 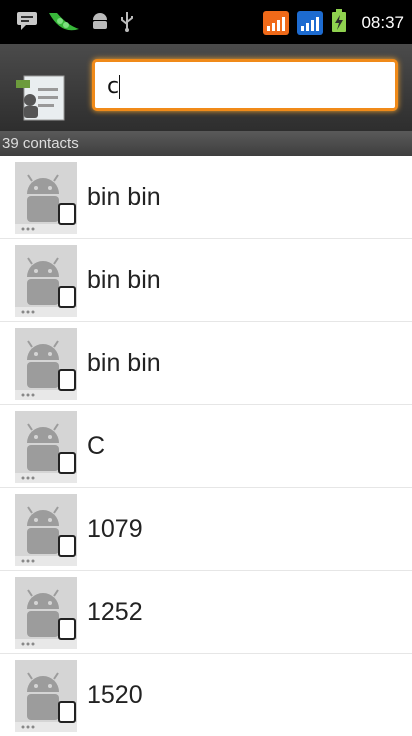 What do you see at coordinates (206, 446) in the screenshot?
I see `list-item: C` at bounding box center [206, 446].